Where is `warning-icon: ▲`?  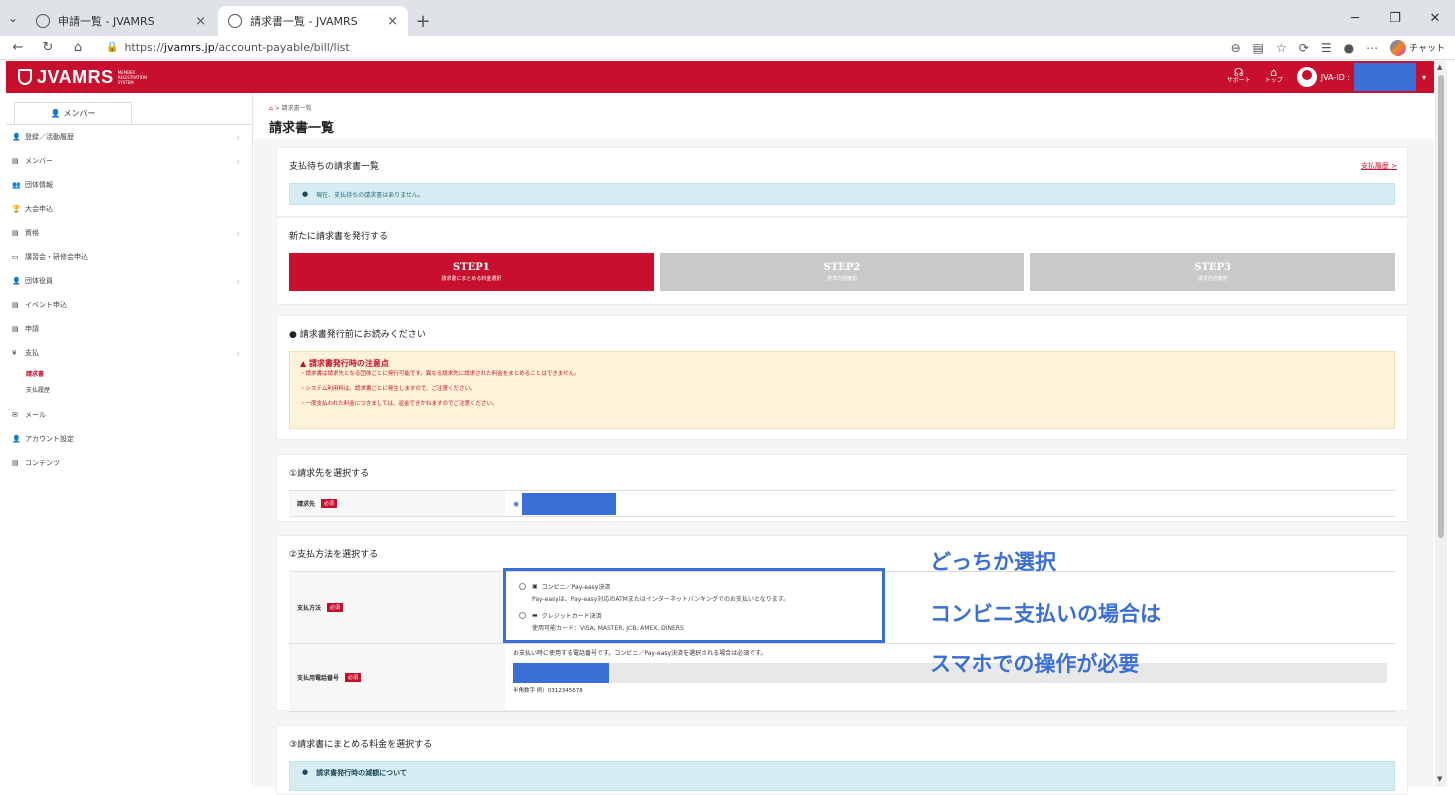 warning-icon: ▲ is located at coordinates (304, 363).